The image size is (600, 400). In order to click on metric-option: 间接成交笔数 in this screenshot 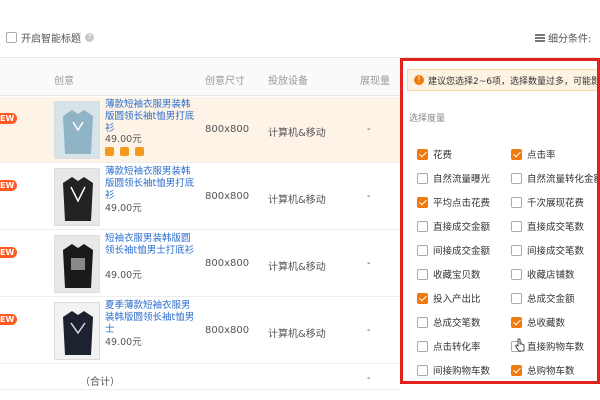, I will do `click(547, 250)`.